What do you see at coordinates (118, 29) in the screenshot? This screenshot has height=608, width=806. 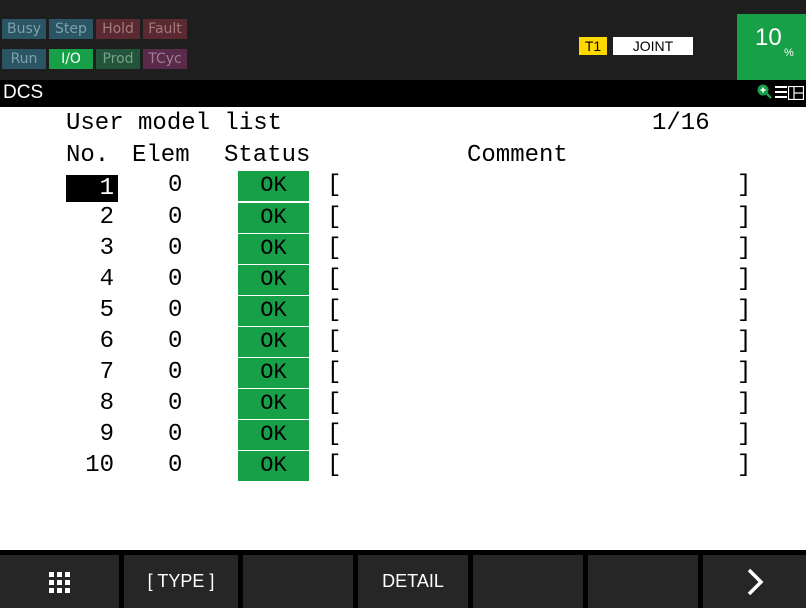 I see `hold-indicator: Hold` at bounding box center [118, 29].